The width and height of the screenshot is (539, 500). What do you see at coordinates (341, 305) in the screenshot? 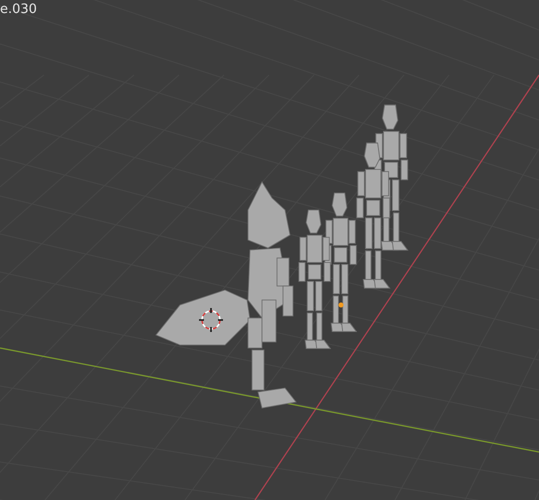
I see `origin-dot-icon` at bounding box center [341, 305].